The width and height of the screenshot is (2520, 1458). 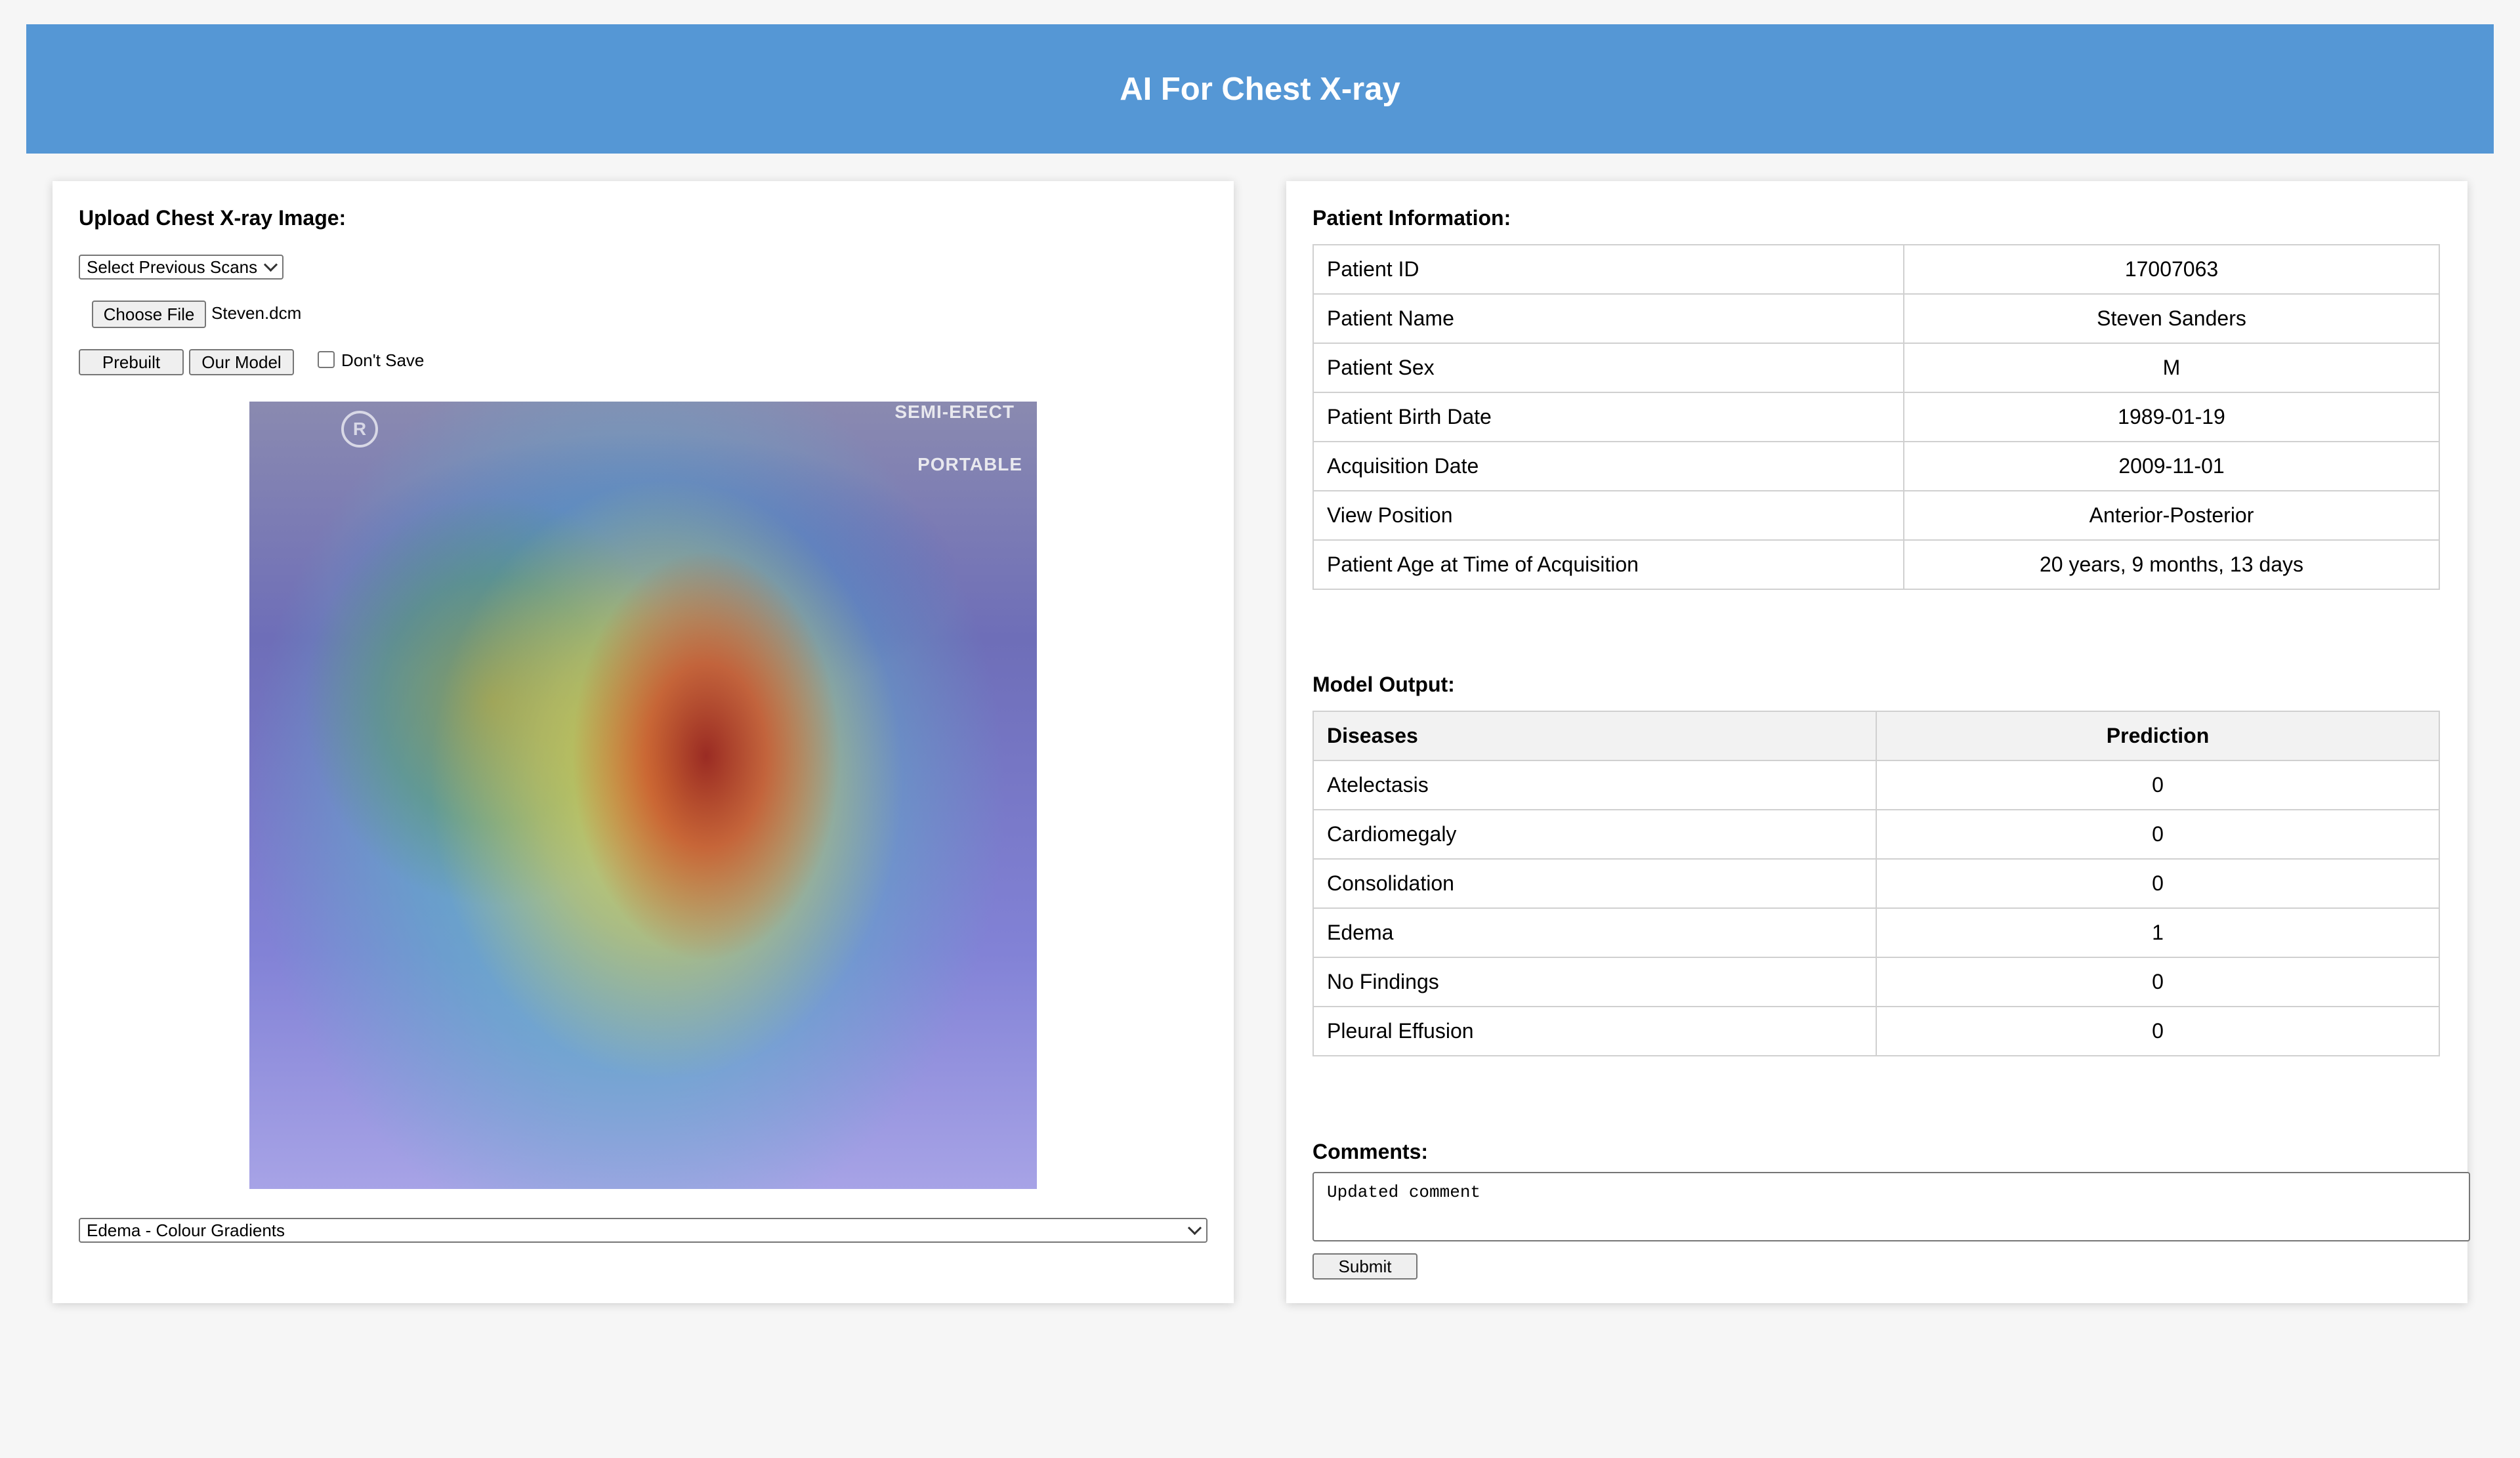 I want to click on xray-overlay-text-2: PORTABLE, so click(x=969, y=464).